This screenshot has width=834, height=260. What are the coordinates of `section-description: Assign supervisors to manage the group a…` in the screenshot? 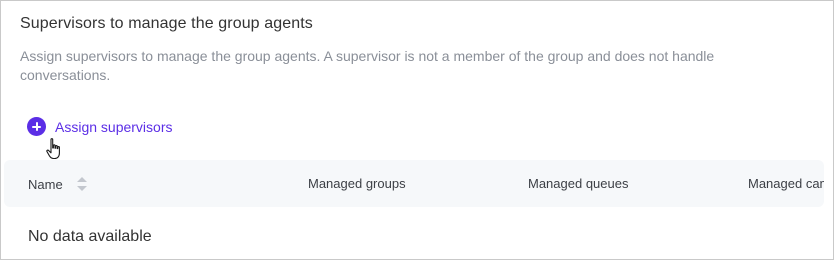 It's located at (367, 65).